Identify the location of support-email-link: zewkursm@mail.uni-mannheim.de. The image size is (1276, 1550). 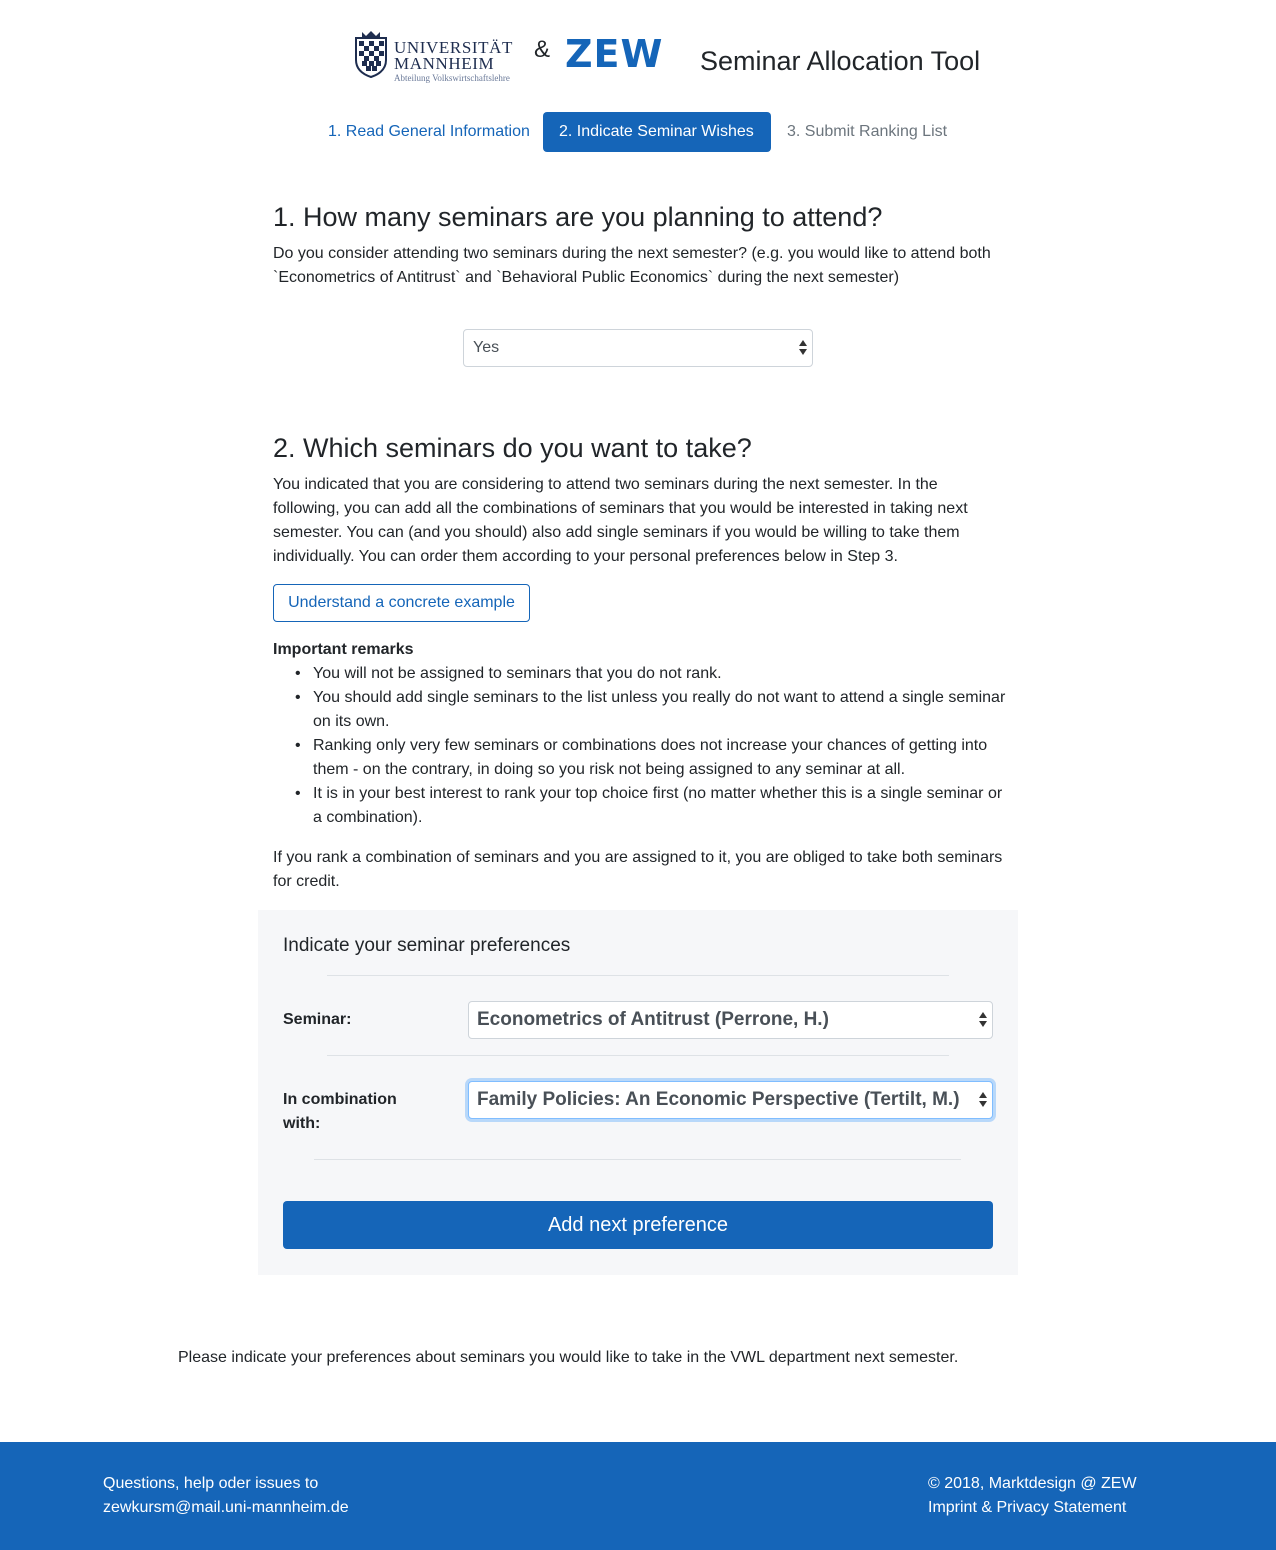
(226, 1508).